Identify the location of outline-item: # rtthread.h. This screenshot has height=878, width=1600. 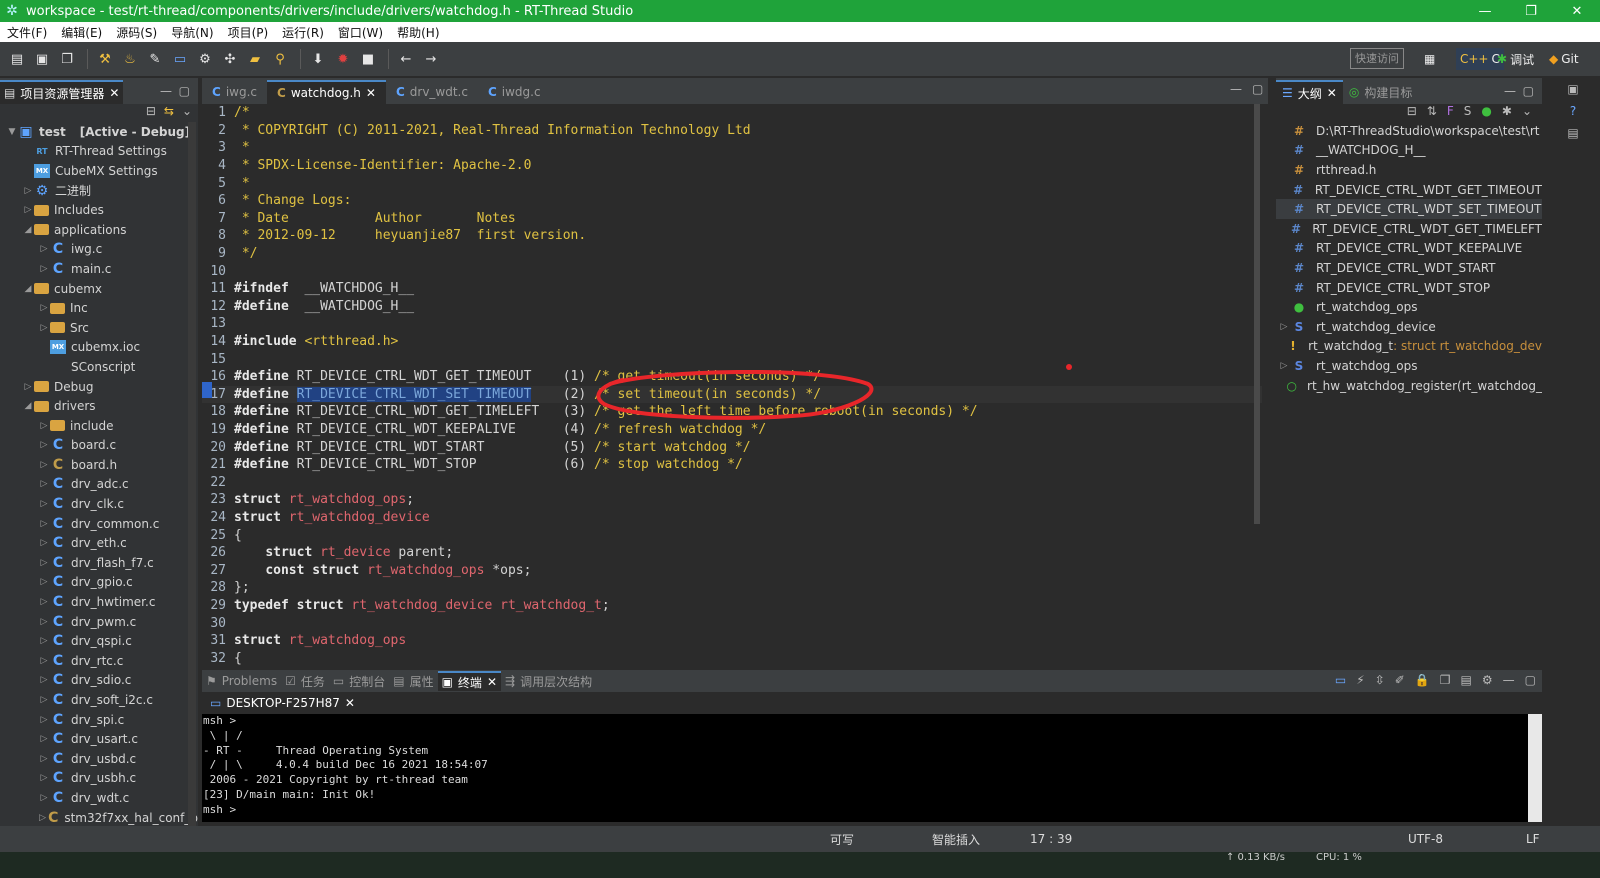
(1409, 170).